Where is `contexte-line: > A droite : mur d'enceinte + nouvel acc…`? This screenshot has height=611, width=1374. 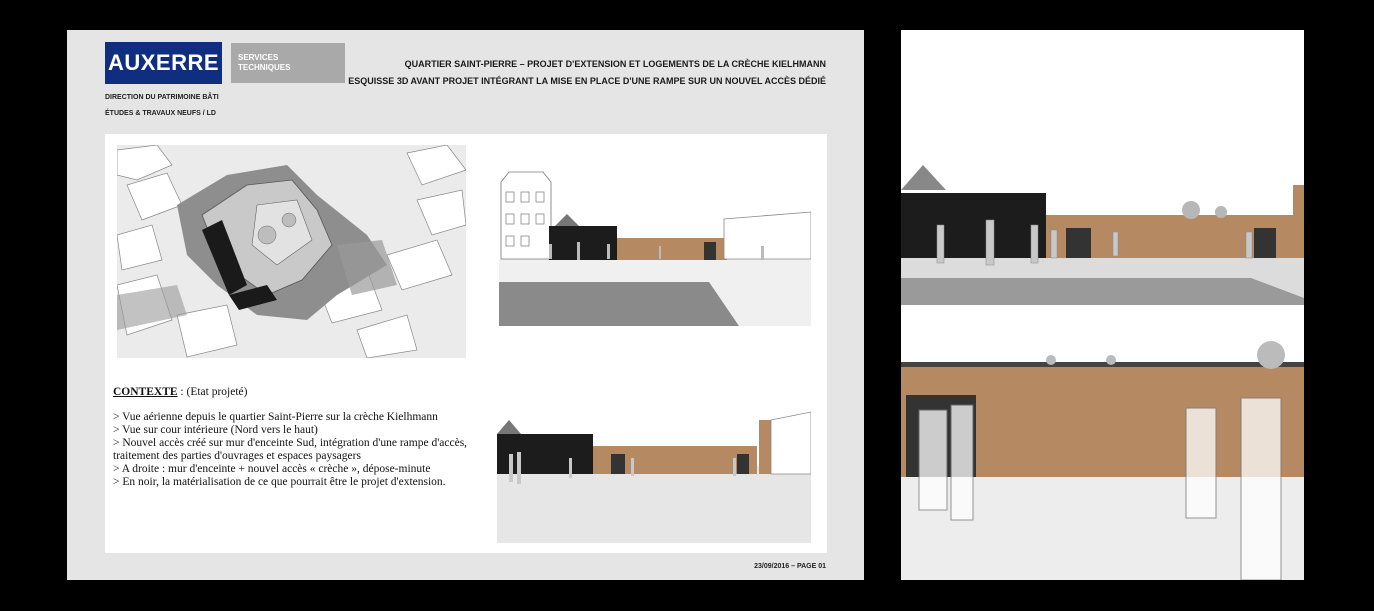 contexte-line: > A droite : mur d'enceinte + nouvel acc… is located at coordinates (272, 469).